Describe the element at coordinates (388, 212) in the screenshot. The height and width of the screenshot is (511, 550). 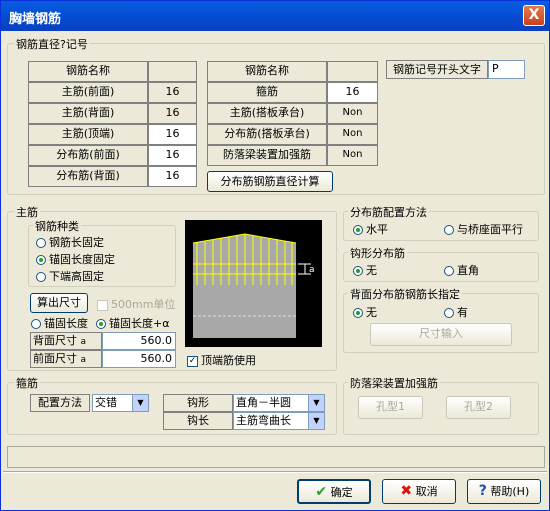
I see `dist-method-label: 分布筋配置方法` at that location.